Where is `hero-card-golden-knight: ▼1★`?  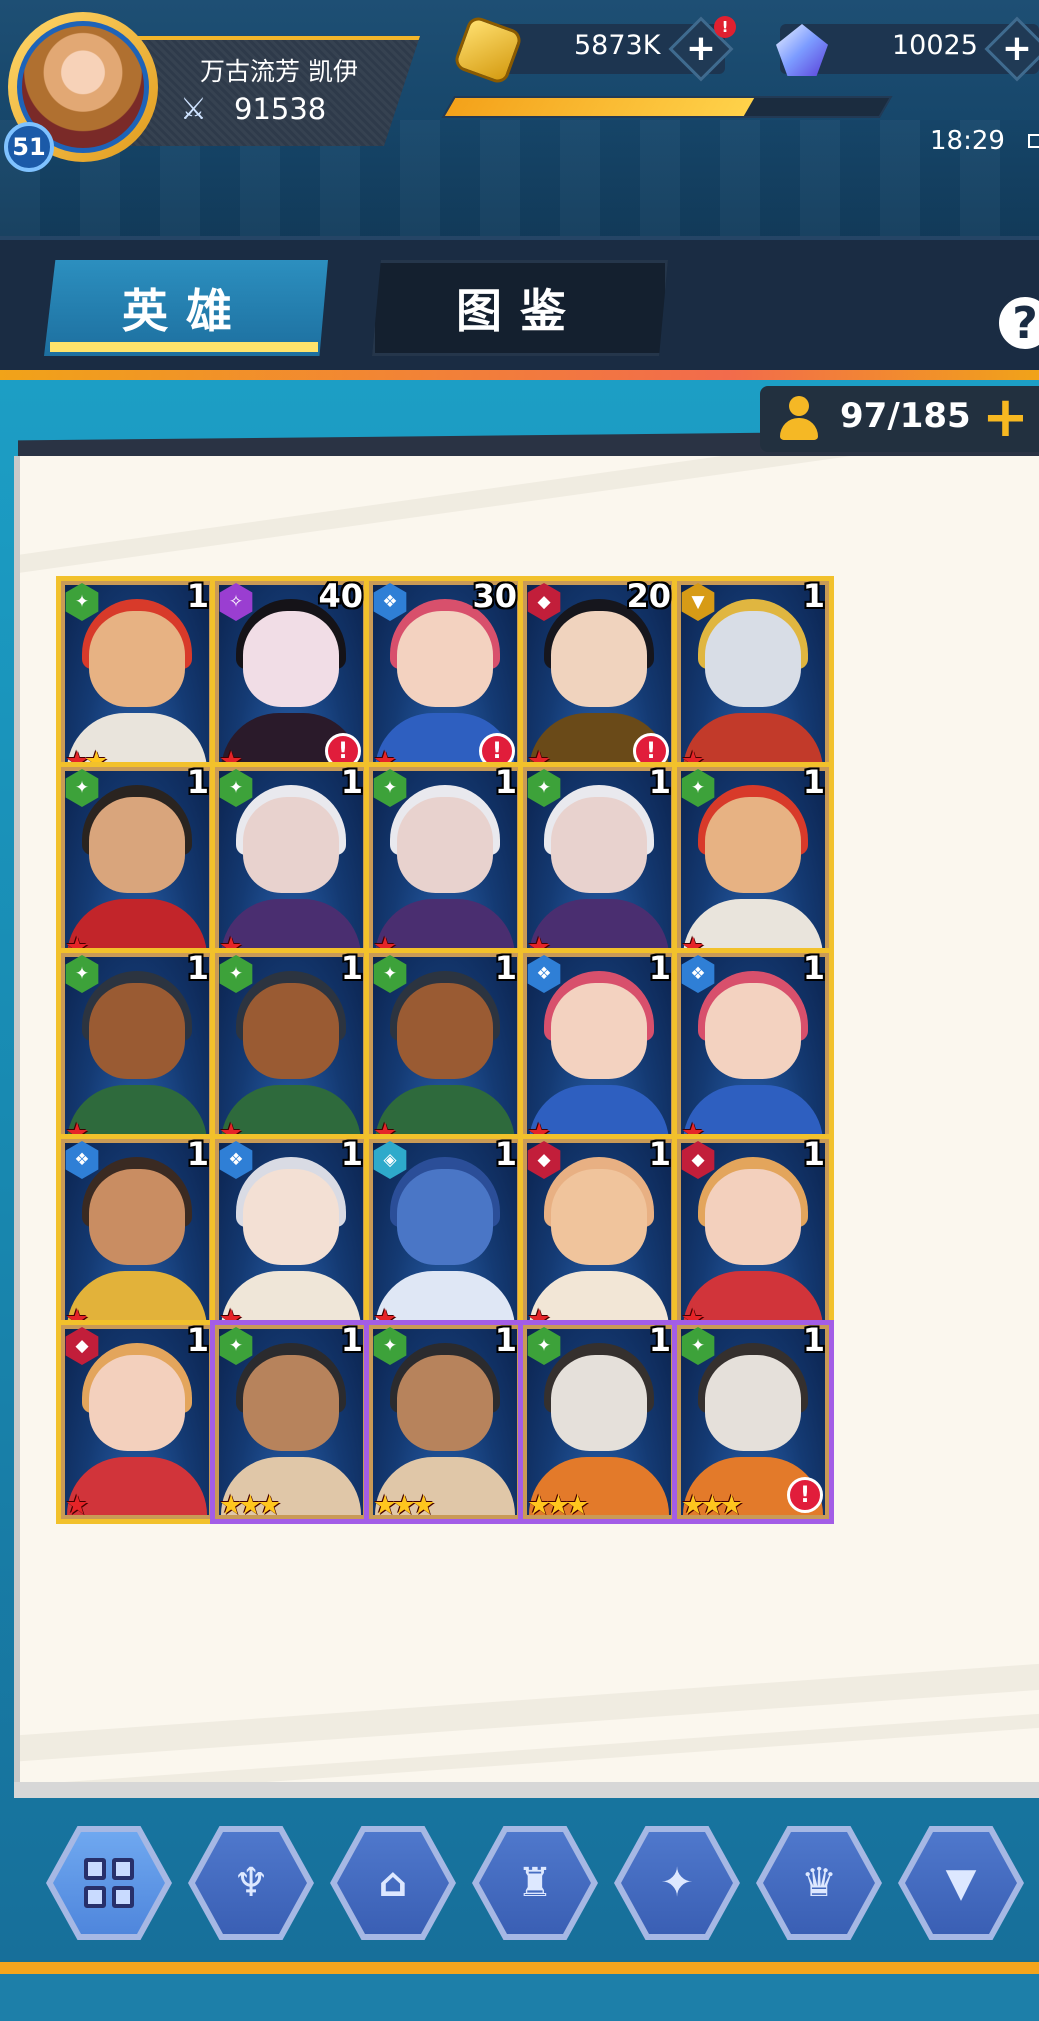
hero-card-golden-knight: ▼1★ is located at coordinates (753, 678).